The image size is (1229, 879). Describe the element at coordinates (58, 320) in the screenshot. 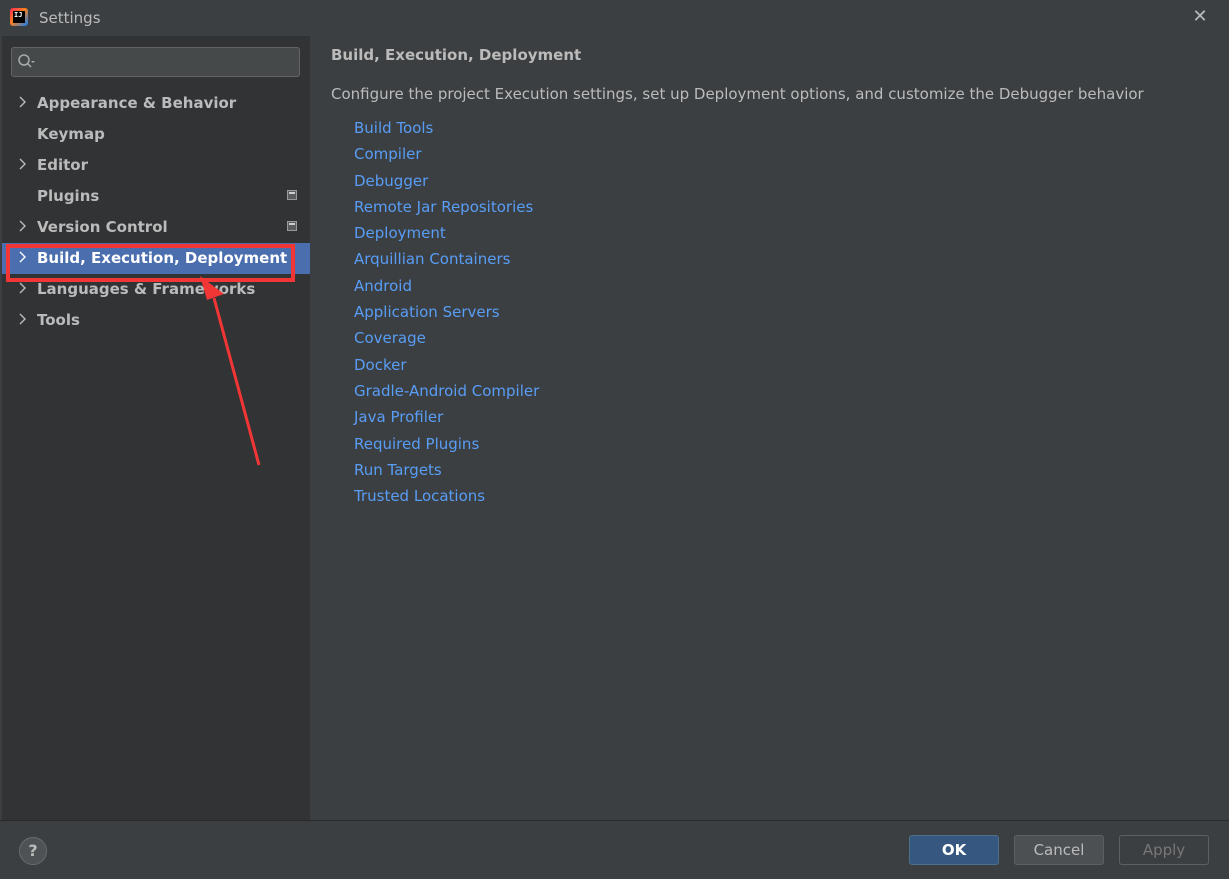

I see `sidebar-item-label: Tools` at that location.